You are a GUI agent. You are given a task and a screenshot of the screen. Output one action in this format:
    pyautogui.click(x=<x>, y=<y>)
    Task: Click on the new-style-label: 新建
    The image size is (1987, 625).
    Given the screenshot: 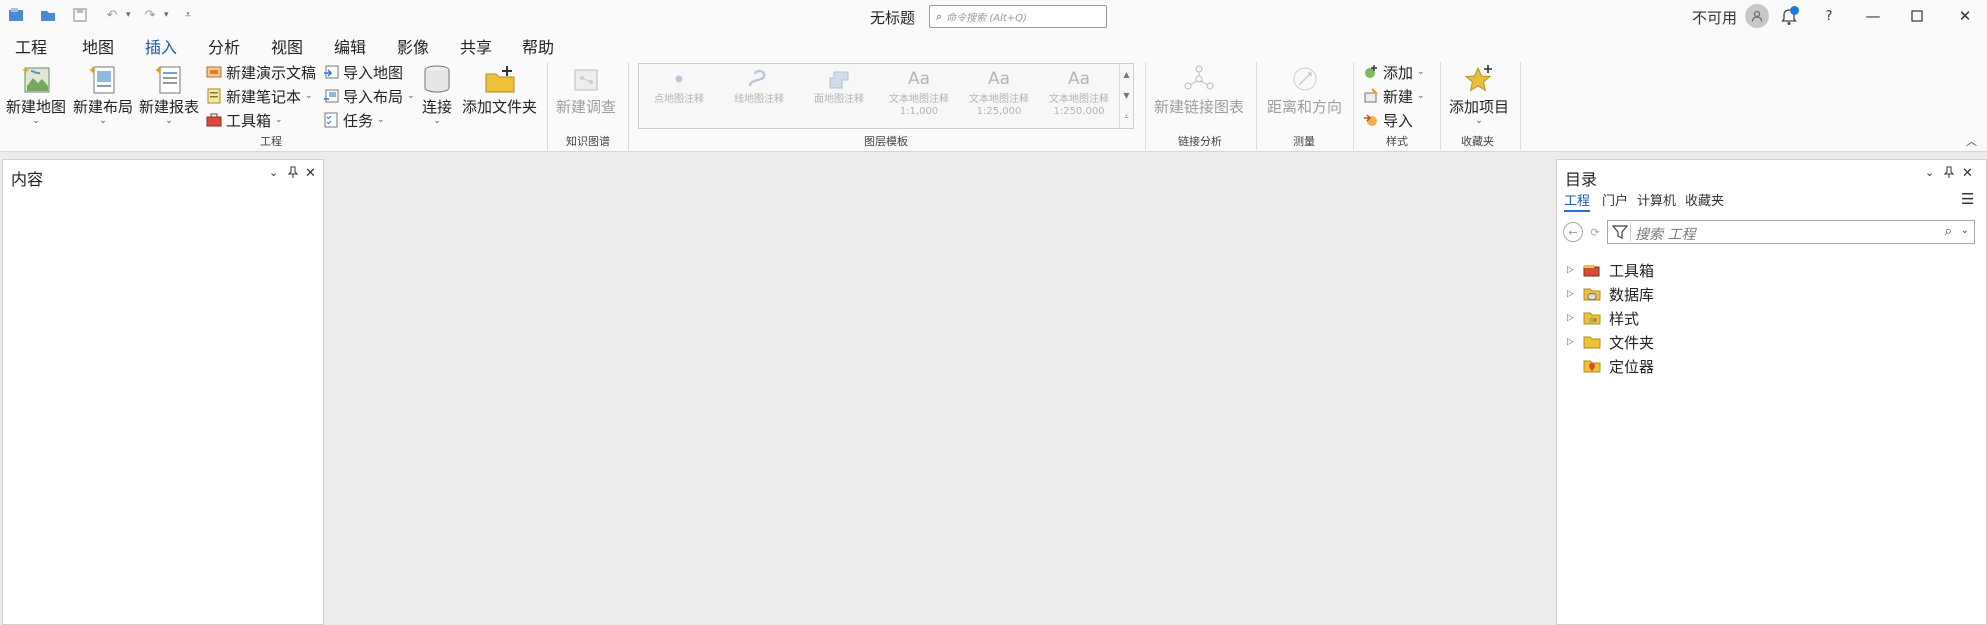 What is the action you would take?
    pyautogui.click(x=1398, y=96)
    